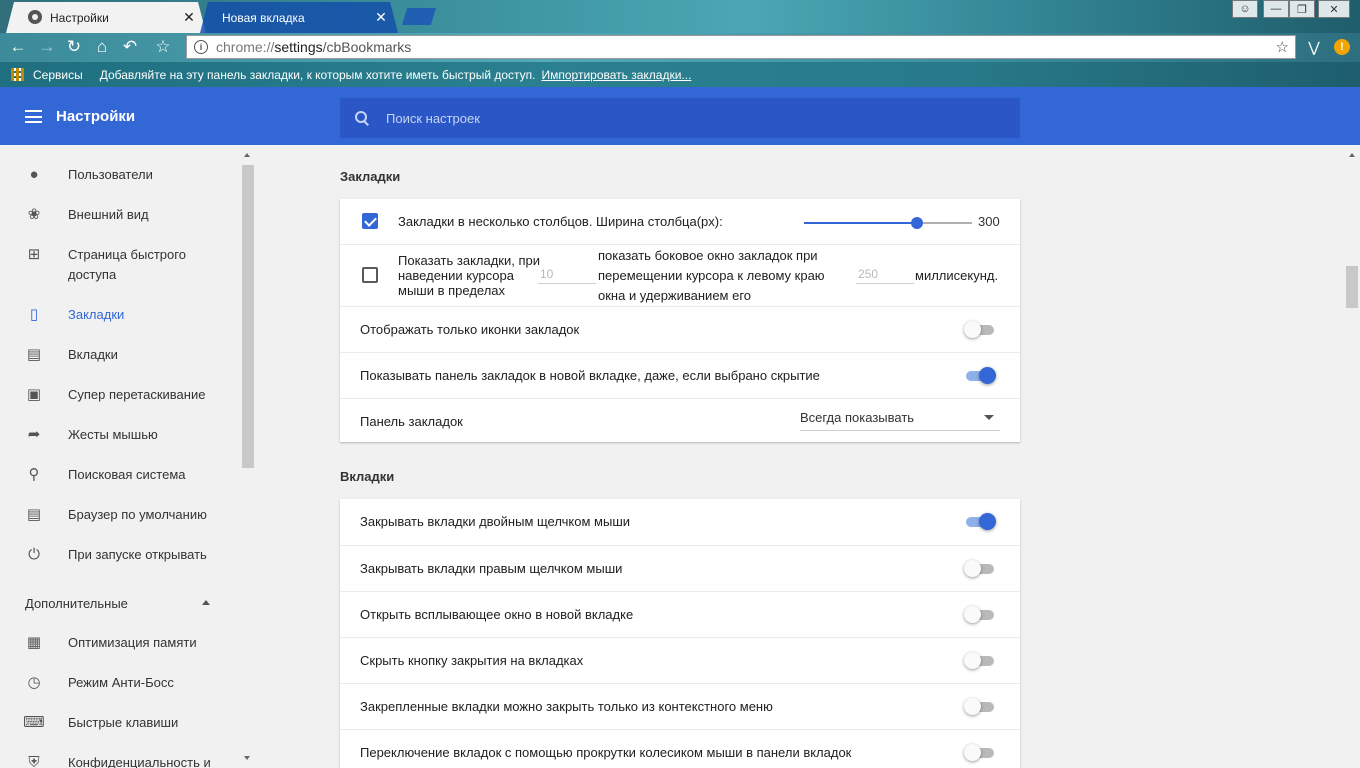 This screenshot has height=768, width=1360. Describe the element at coordinates (981, 614) in the screenshot. I see `popup-new-tab-toggle` at that location.